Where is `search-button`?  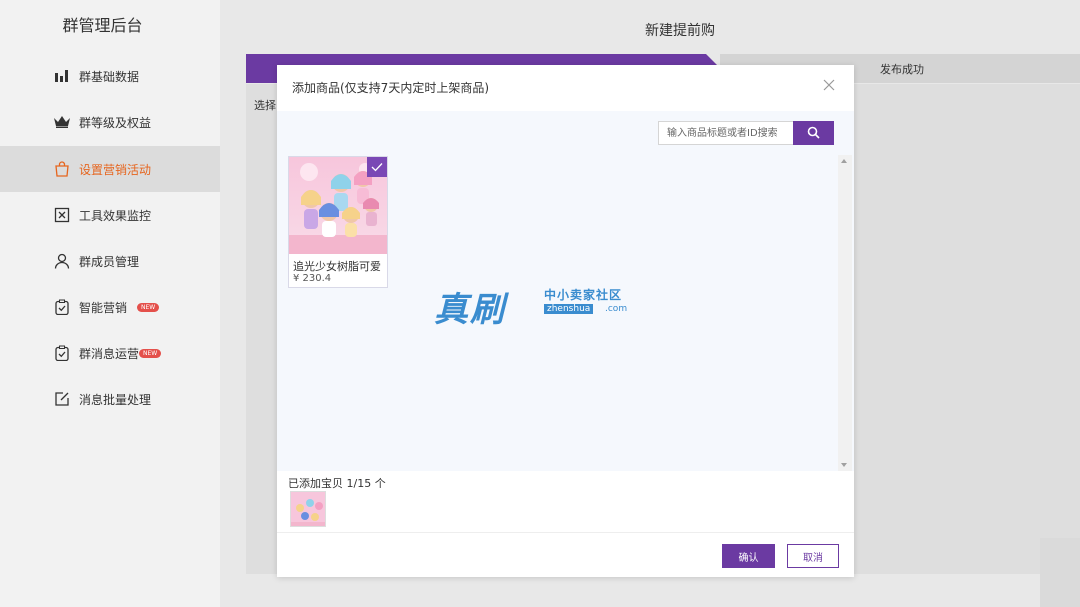
search-button is located at coordinates (813, 133).